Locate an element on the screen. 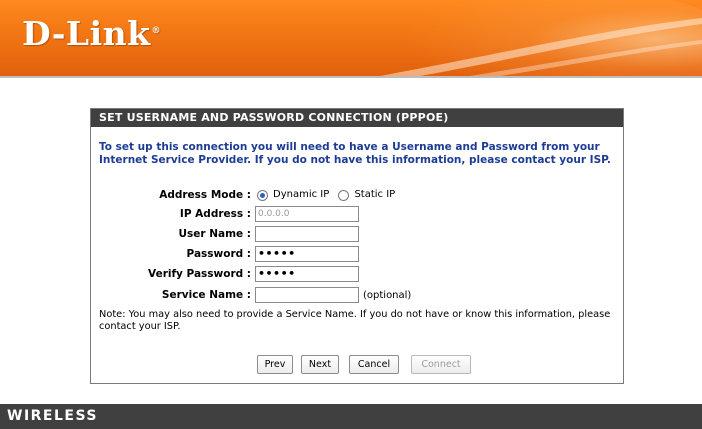  verify-password-row: Verify Password : ••••• is located at coordinates (357, 274).